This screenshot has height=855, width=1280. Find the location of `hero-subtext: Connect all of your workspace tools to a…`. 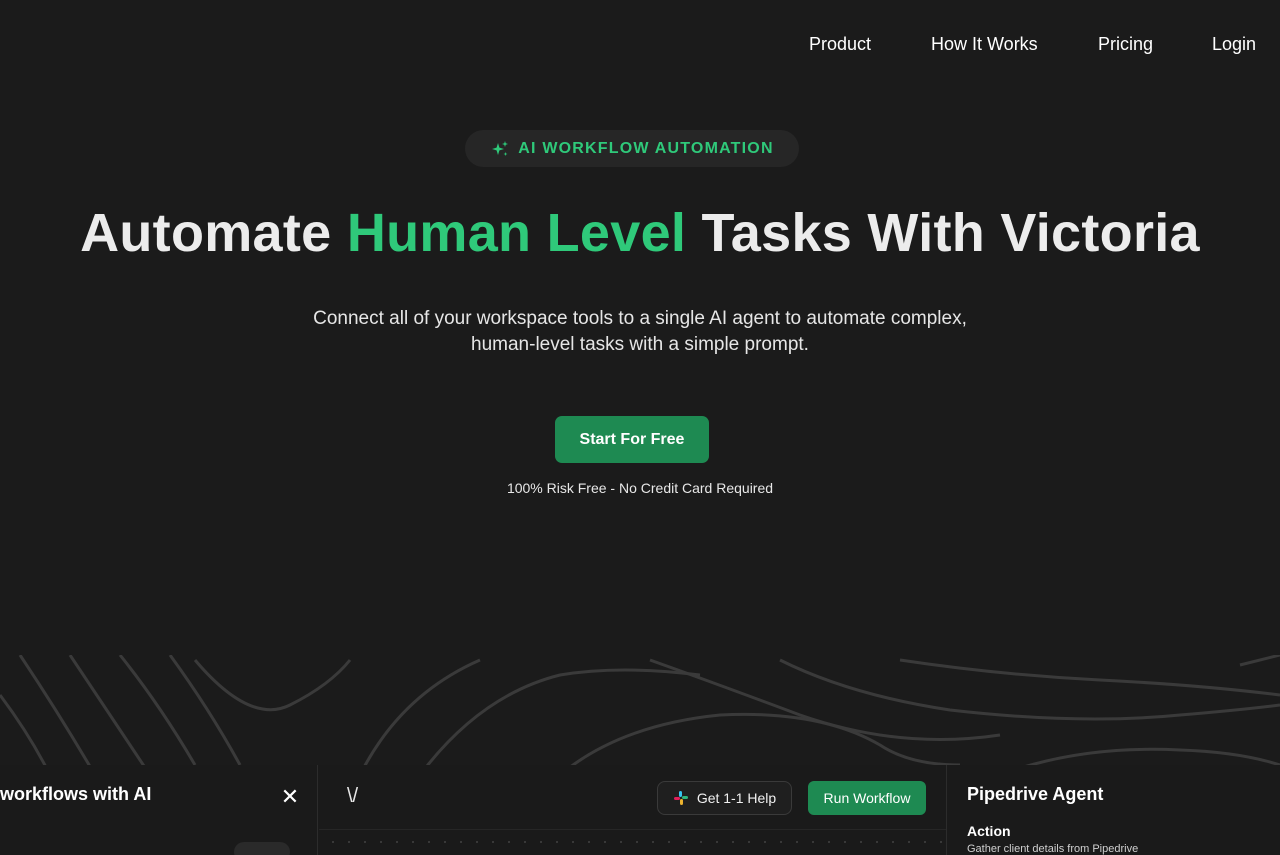

hero-subtext: Connect all of your workspace tools to a… is located at coordinates (640, 332).